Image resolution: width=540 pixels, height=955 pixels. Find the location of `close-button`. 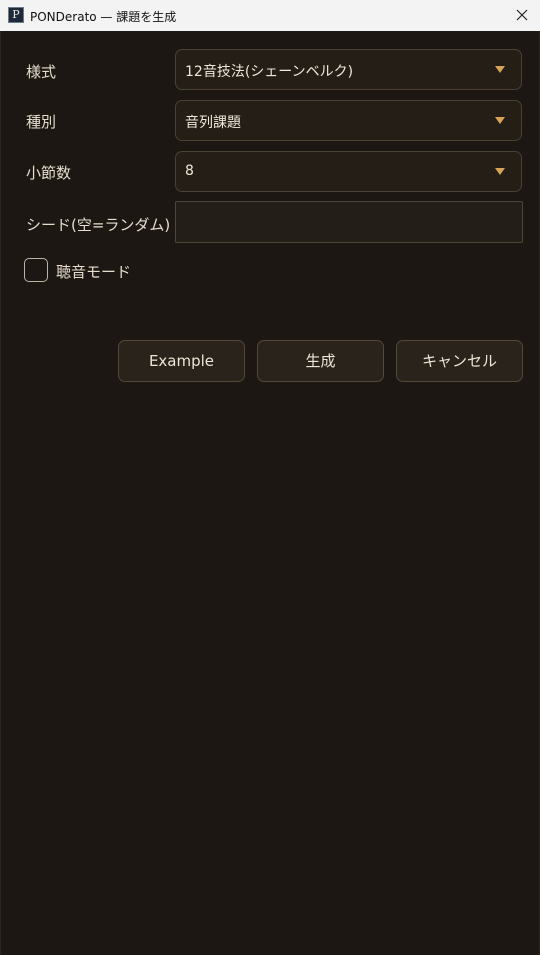

close-button is located at coordinates (522, 15).